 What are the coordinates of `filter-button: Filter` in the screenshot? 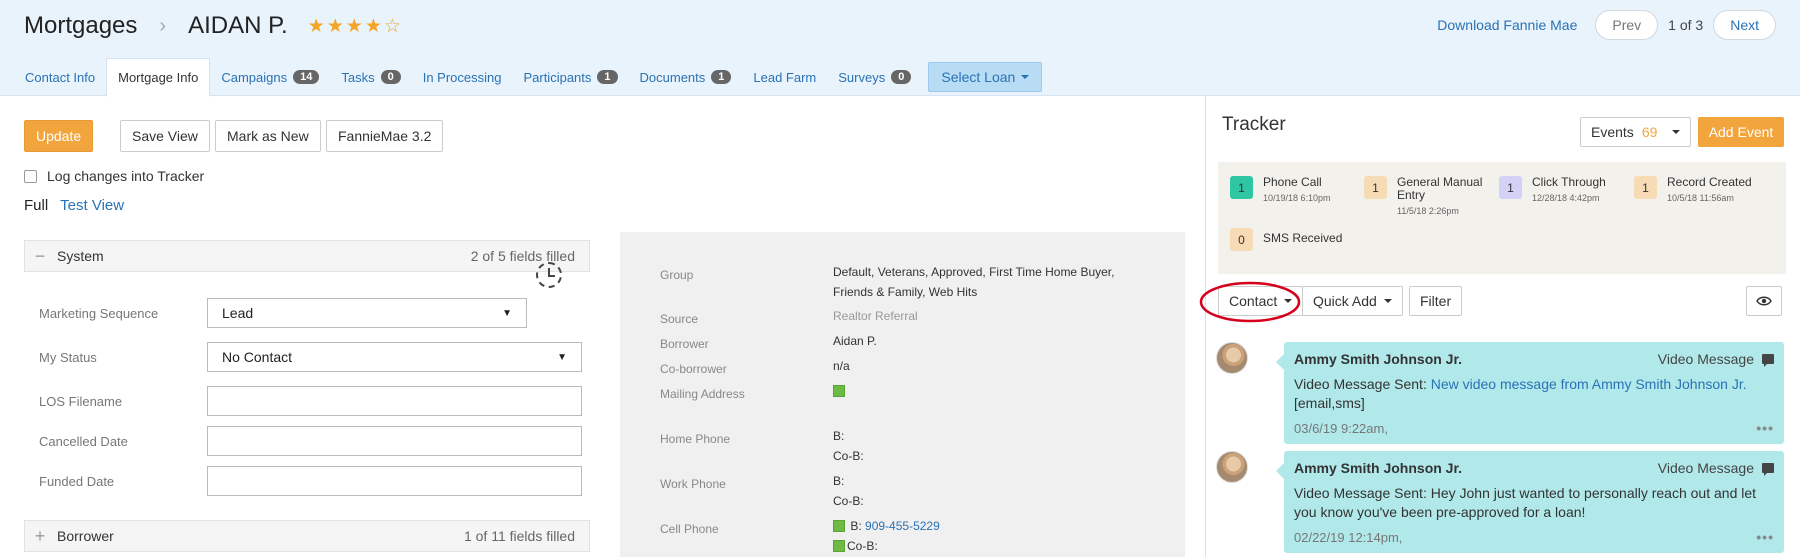 It's located at (1436, 301).